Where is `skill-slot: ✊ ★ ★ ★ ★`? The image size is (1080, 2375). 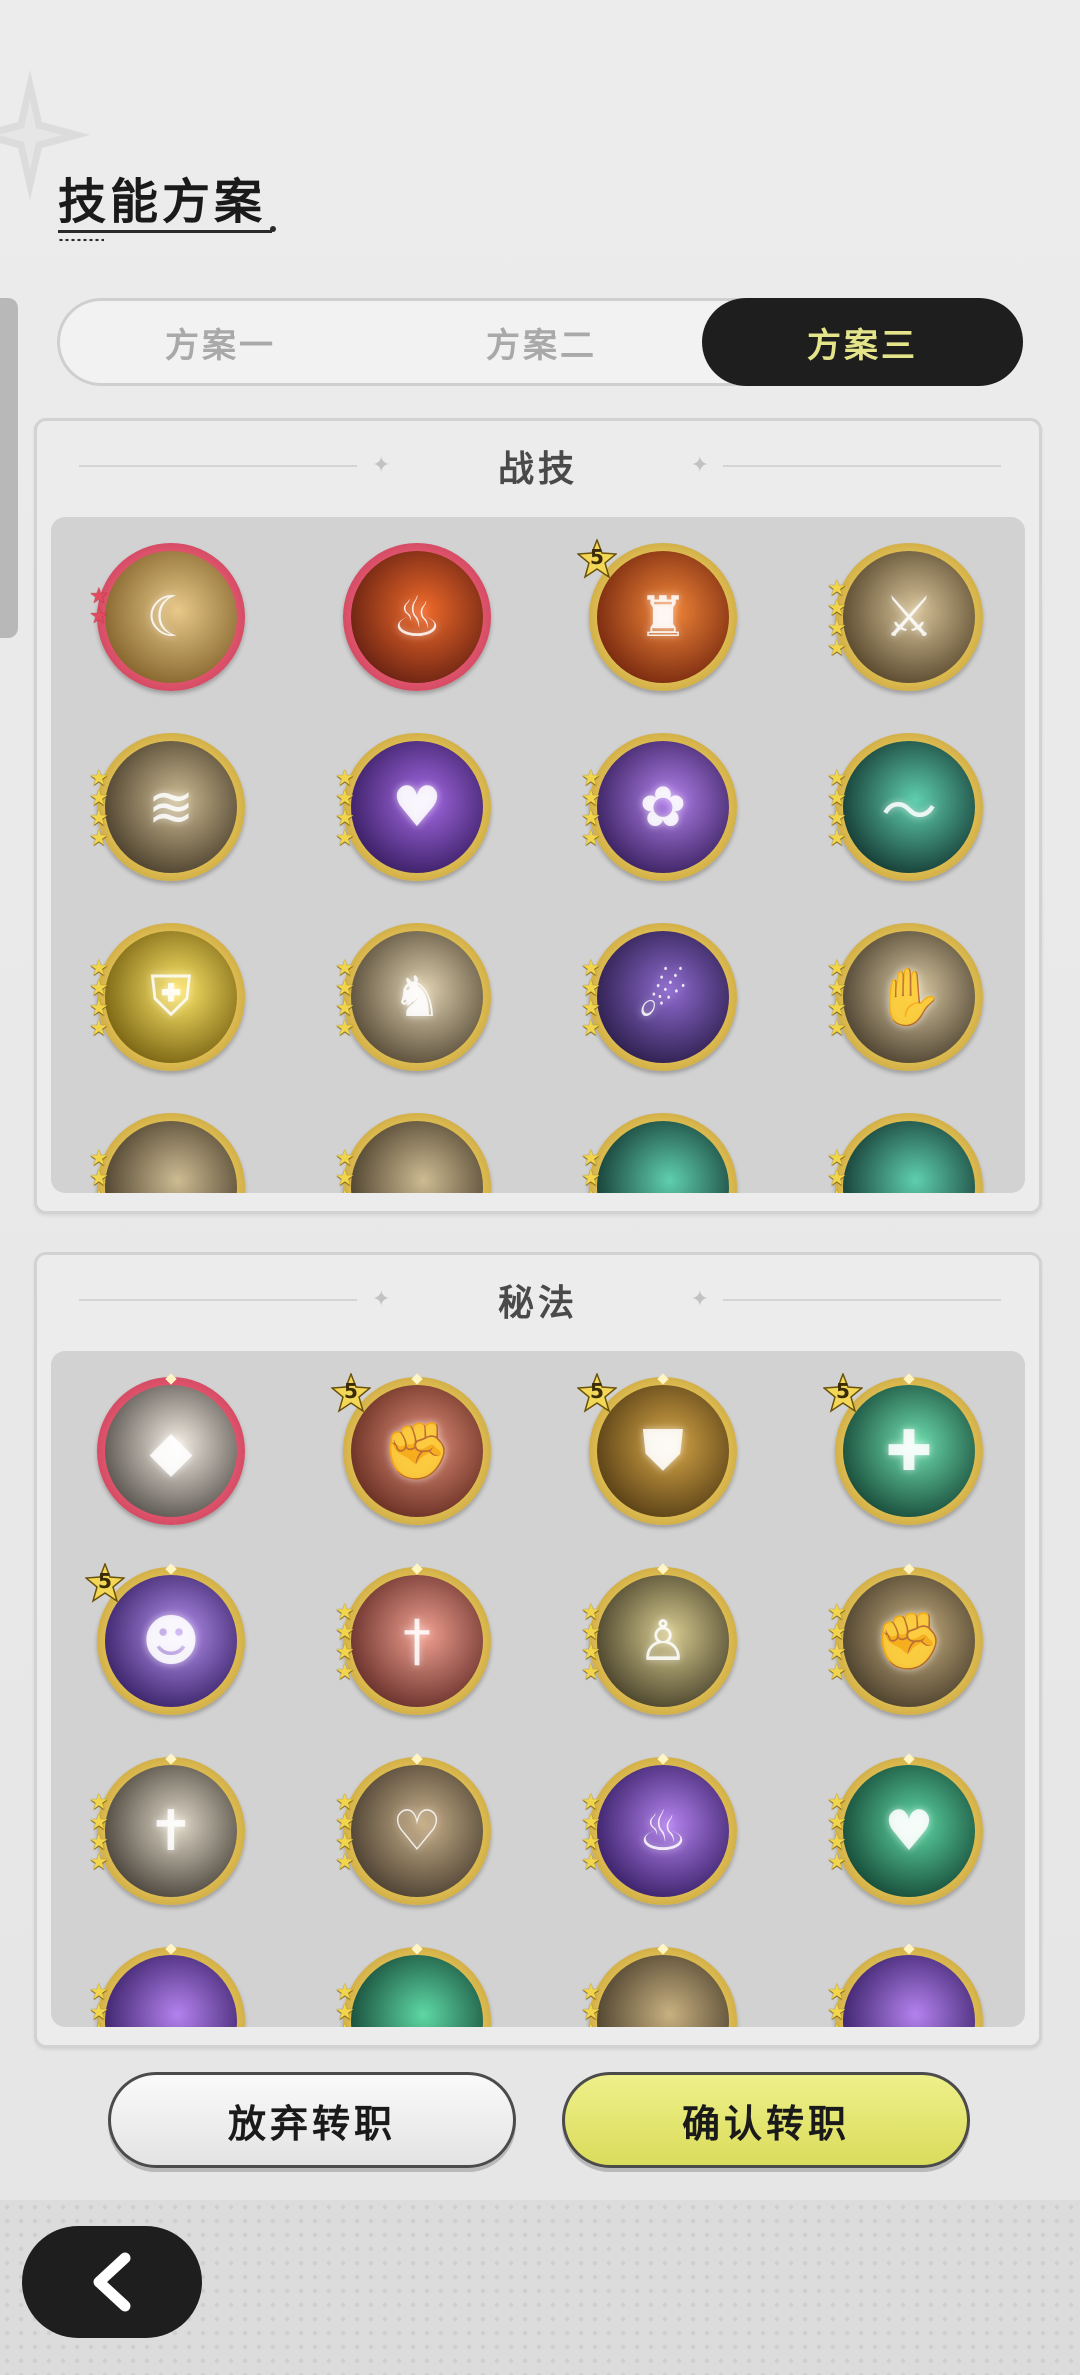 skill-slot: ✊ ★ ★ ★ ★ is located at coordinates (905, 1639).